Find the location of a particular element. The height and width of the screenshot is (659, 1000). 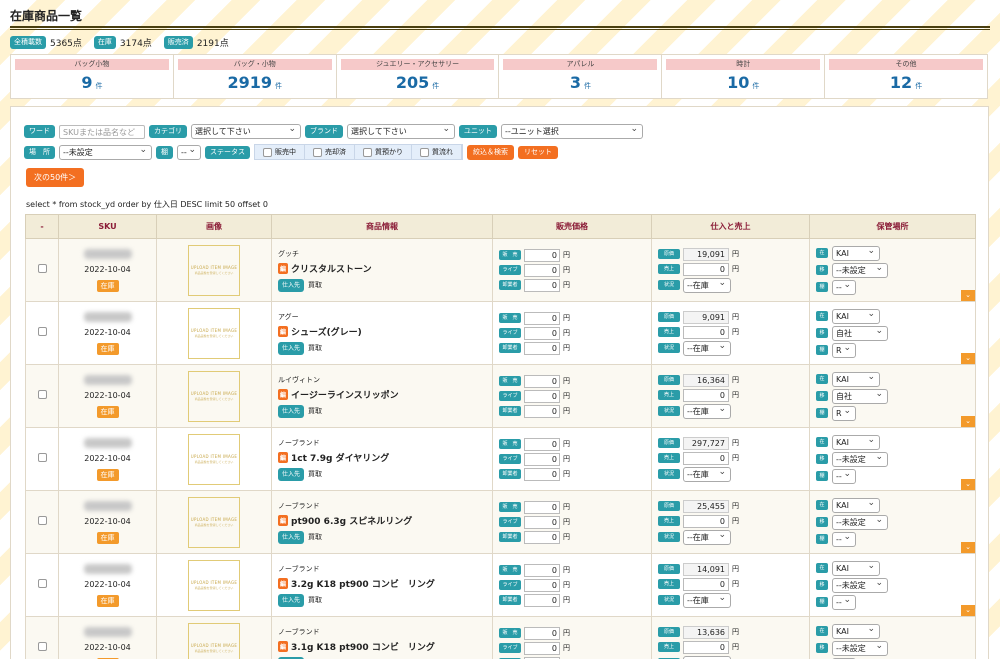

place-select: --未設定 is located at coordinates (105, 152).